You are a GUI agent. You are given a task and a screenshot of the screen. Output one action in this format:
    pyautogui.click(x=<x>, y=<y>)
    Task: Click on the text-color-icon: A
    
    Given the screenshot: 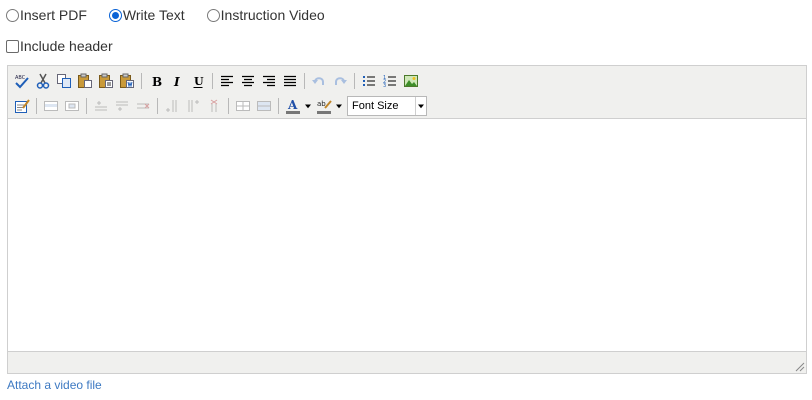 What is the action you would take?
    pyautogui.click(x=293, y=106)
    